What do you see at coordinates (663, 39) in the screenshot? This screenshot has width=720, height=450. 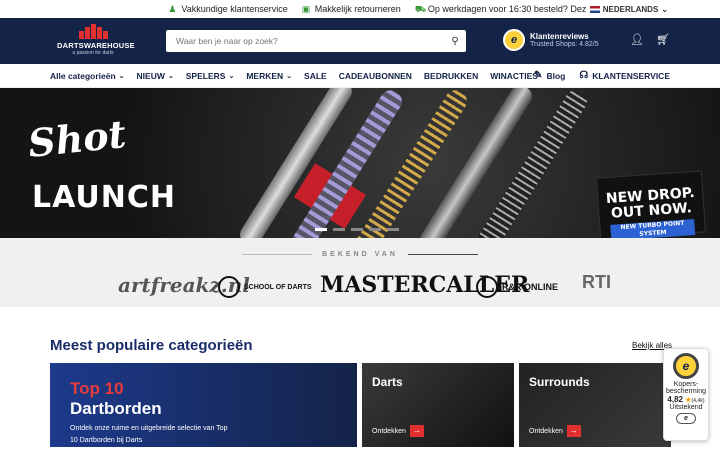 I see `cart-icon: 🛒︎` at bounding box center [663, 39].